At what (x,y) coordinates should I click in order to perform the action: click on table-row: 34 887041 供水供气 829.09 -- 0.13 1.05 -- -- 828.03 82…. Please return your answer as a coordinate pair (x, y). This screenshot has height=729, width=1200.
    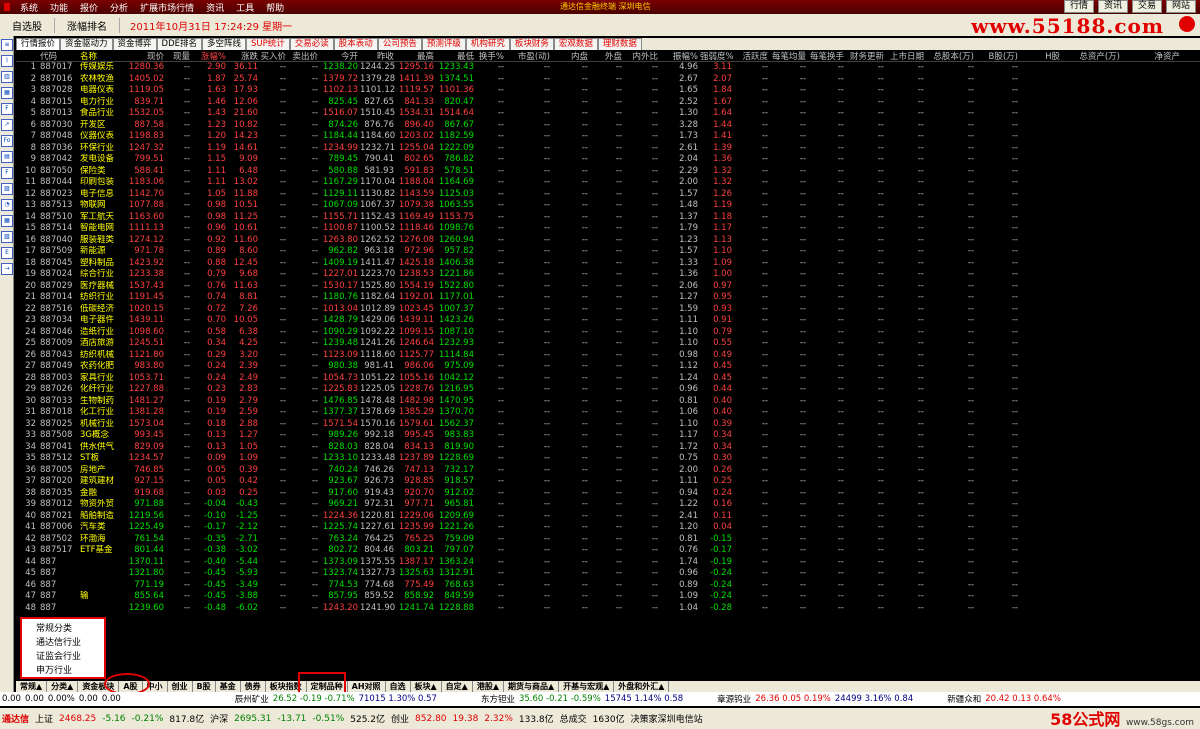
    Looking at the image, I should click on (608, 448).